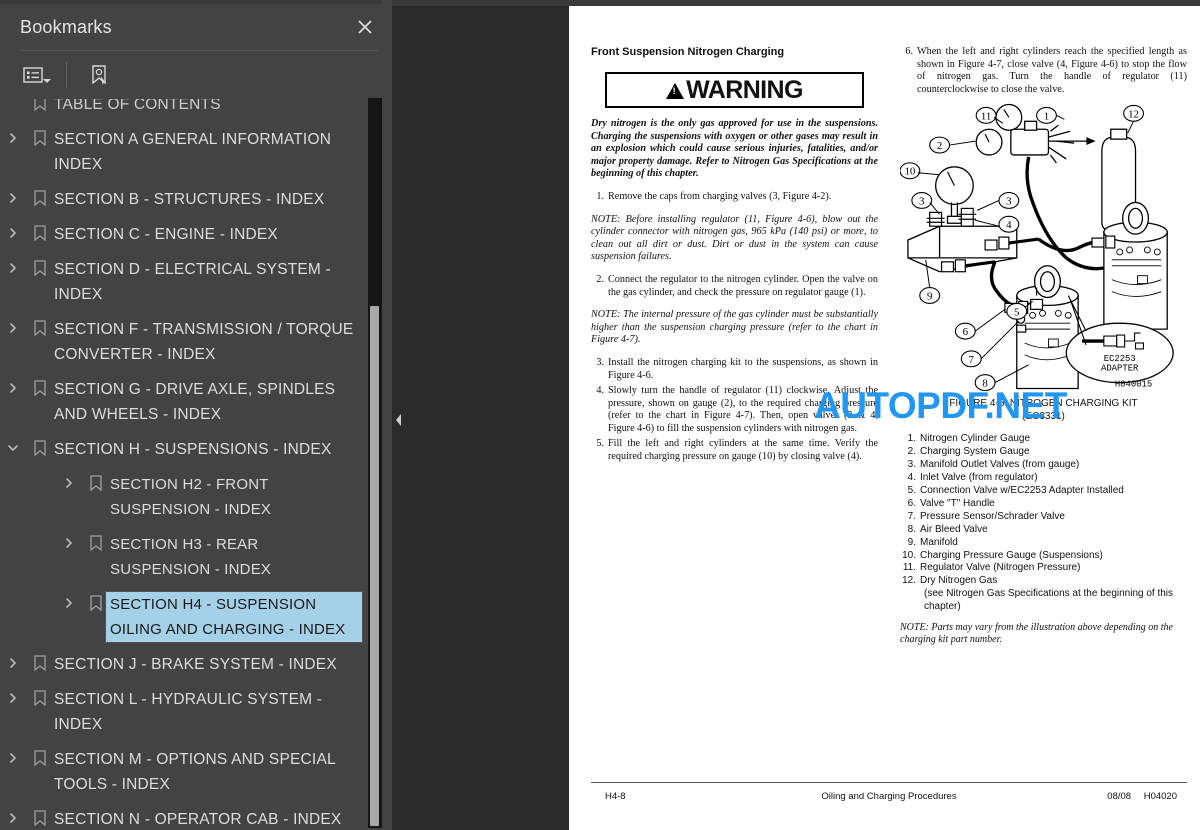 The height and width of the screenshot is (830, 1200). I want to click on sidebar-scrollbar, so click(375, 463).